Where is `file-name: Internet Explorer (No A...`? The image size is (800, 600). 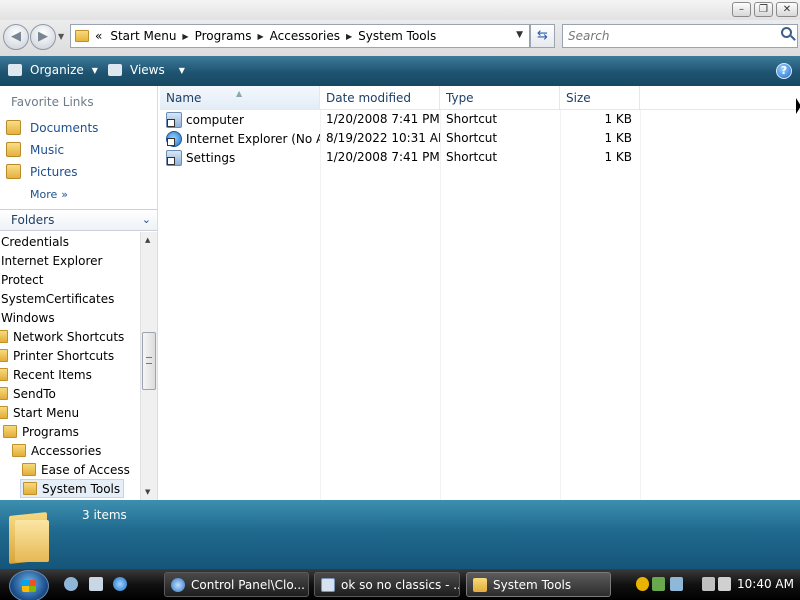
file-name: Internet Explorer (No A... is located at coordinates (253, 139).